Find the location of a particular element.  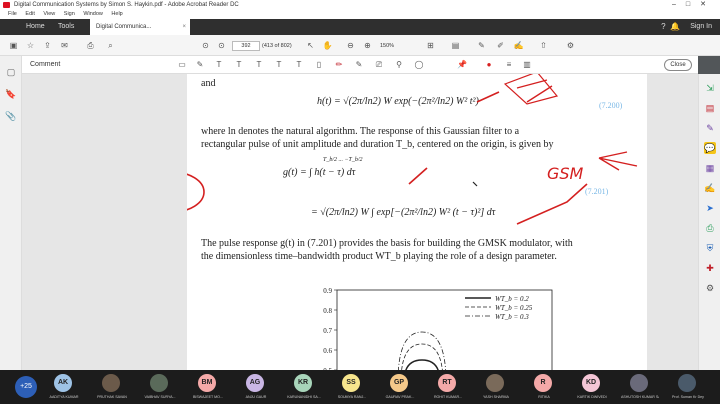

thumbnails-icon: ▢ is located at coordinates (11, 72).